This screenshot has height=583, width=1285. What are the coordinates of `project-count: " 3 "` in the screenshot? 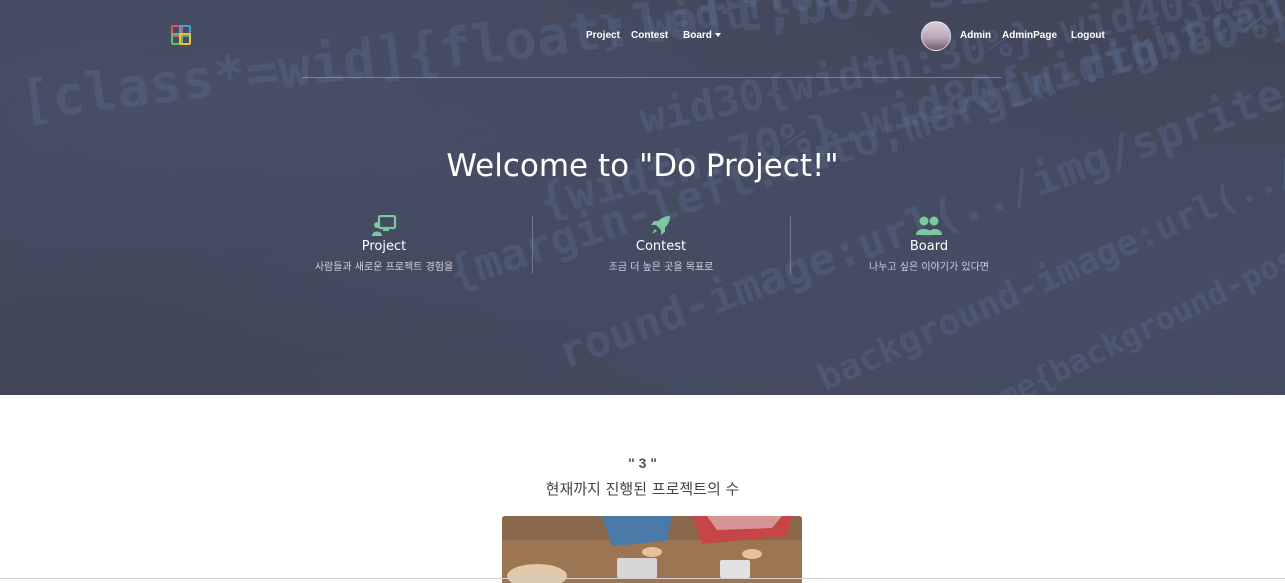 It's located at (642, 463).